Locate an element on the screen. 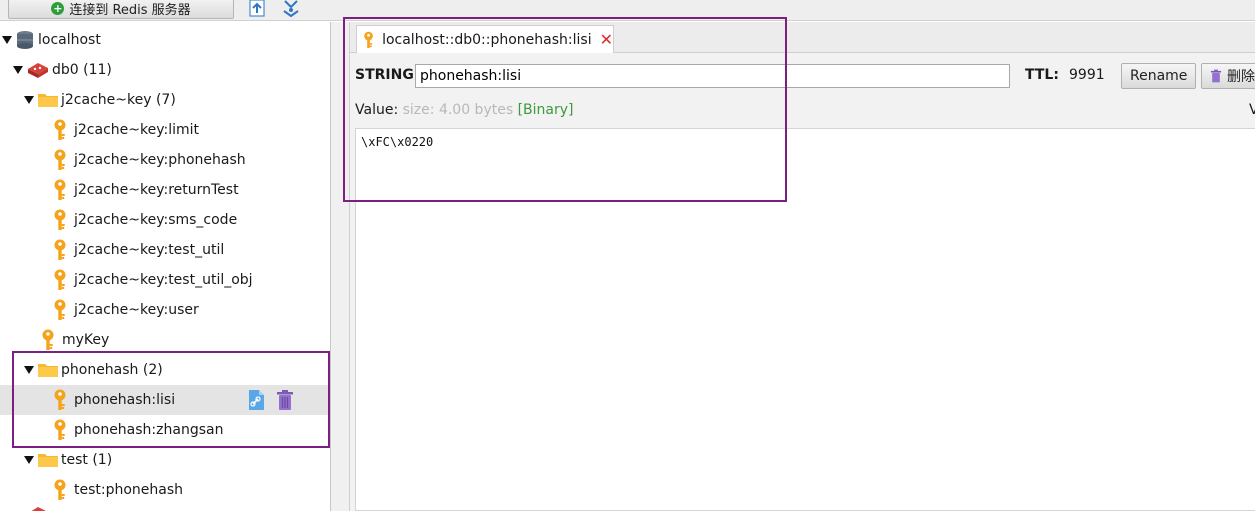  trash-icon is located at coordinates (1216, 76).